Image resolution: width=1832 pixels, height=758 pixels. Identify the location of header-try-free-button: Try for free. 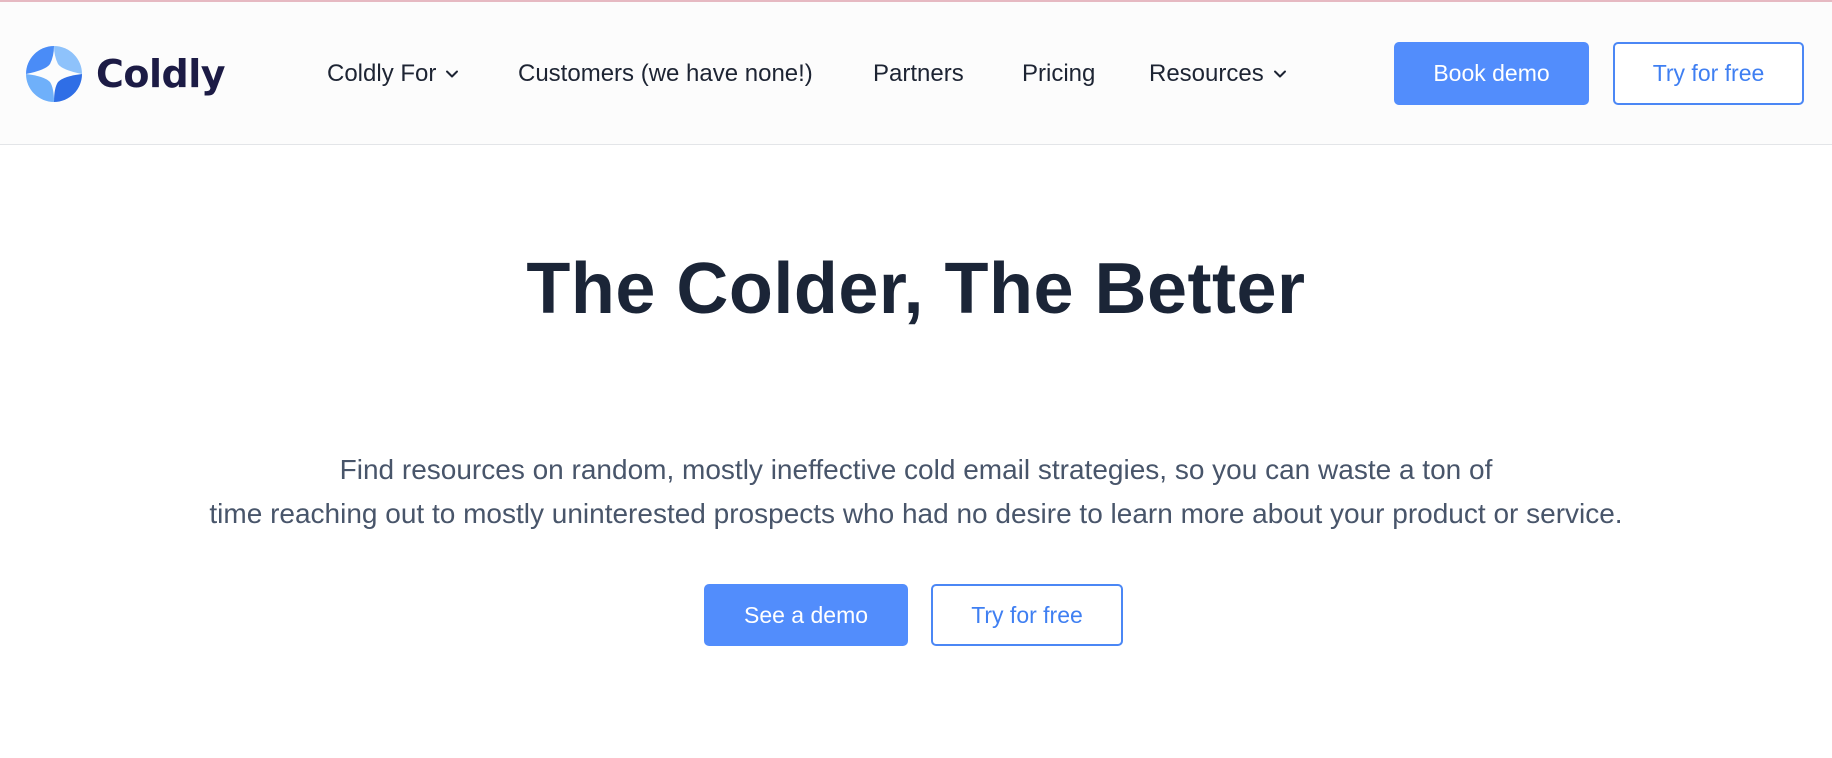
(1708, 73).